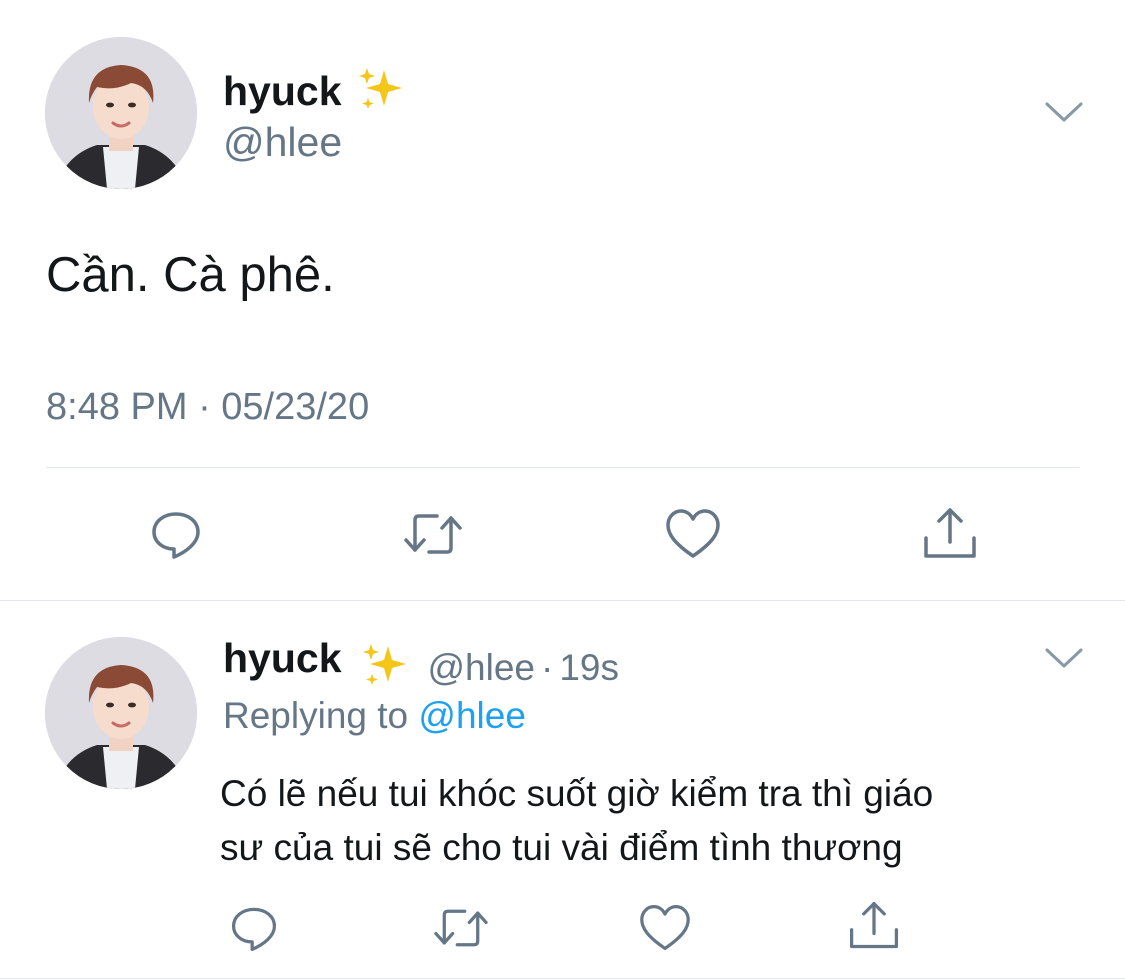  I want to click on timestamp: 8:48 PM · 05/23/20, so click(207, 407).